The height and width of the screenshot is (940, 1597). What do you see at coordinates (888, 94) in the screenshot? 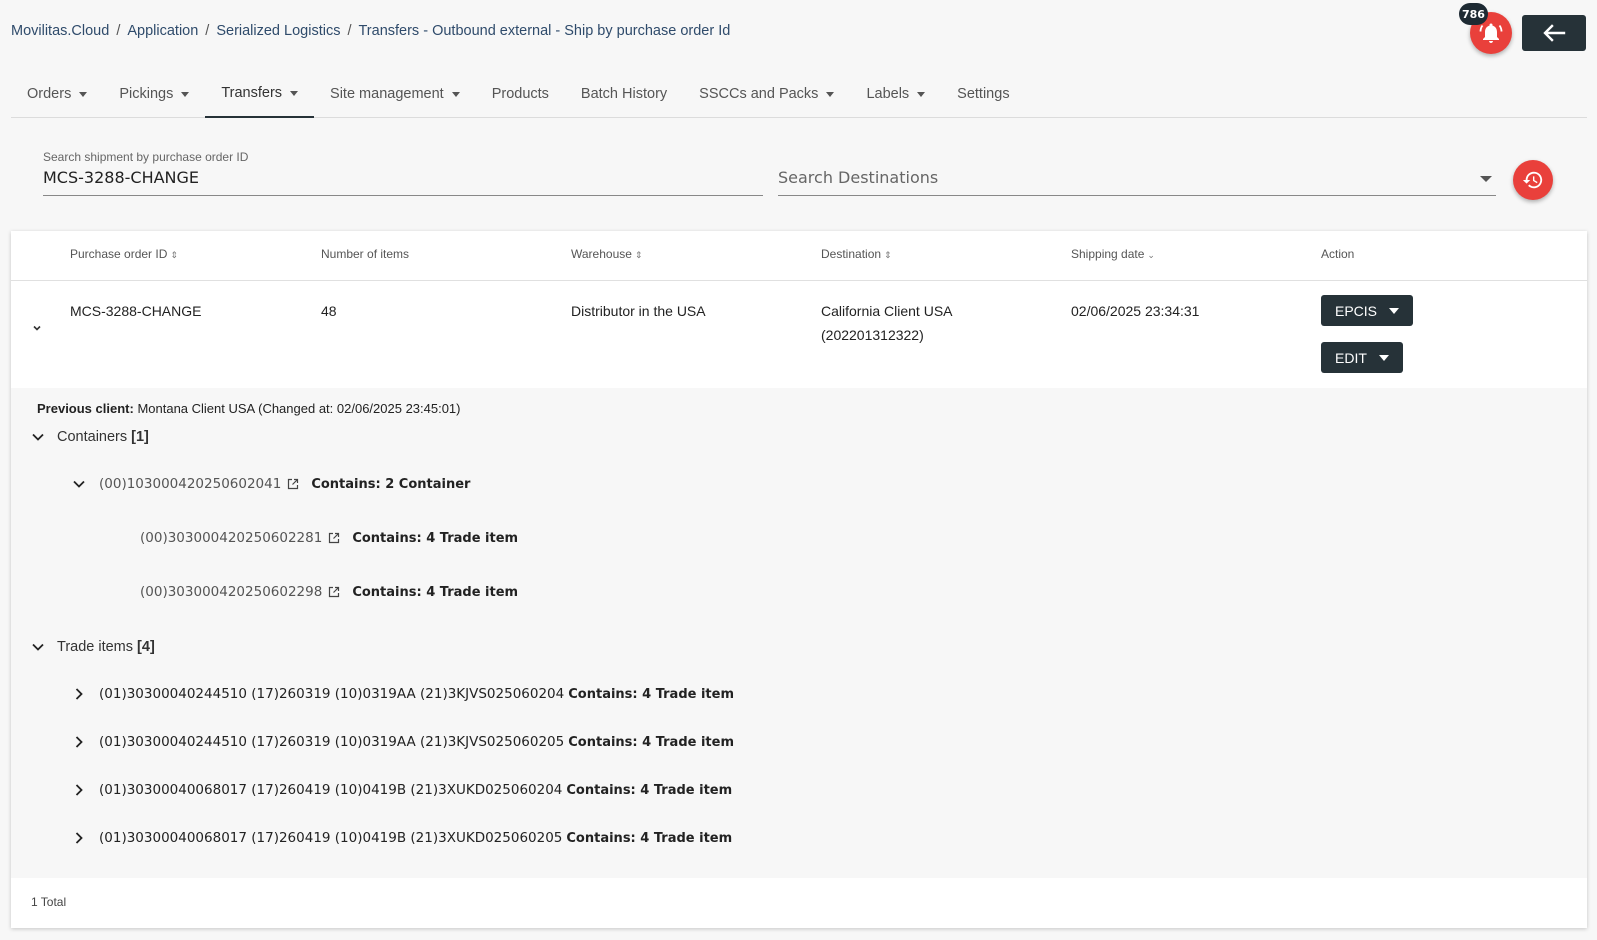
I see `tab-label: Labels` at bounding box center [888, 94].